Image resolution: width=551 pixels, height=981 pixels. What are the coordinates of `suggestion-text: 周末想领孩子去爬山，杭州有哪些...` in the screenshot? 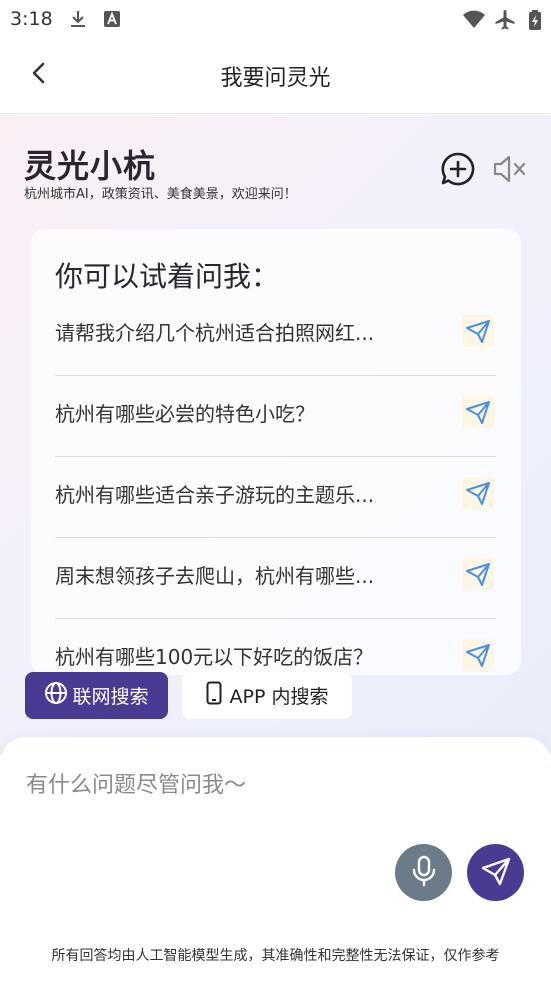 It's located at (215, 576).